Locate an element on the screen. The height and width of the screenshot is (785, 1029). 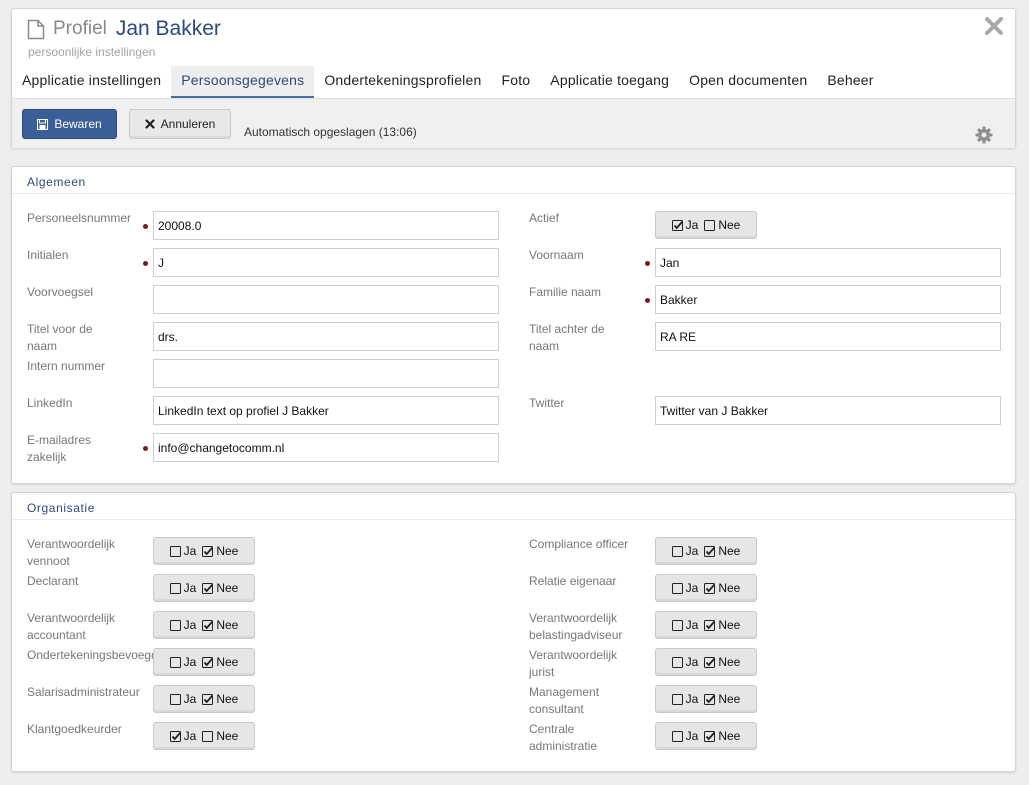
verantwoordelijk-belastingadviseur-ja-option: Ja is located at coordinates (685, 625).